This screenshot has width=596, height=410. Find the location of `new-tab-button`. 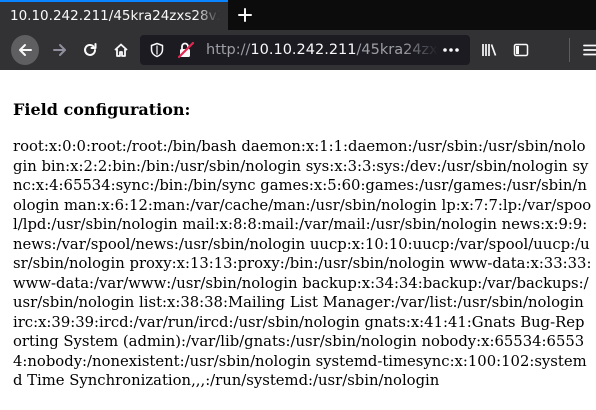

new-tab-button is located at coordinates (245, 15).